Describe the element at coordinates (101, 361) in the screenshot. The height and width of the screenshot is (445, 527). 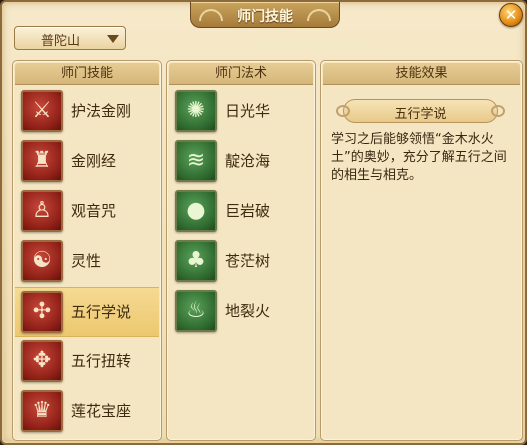
I see `skill-label: 五行扭转` at that location.